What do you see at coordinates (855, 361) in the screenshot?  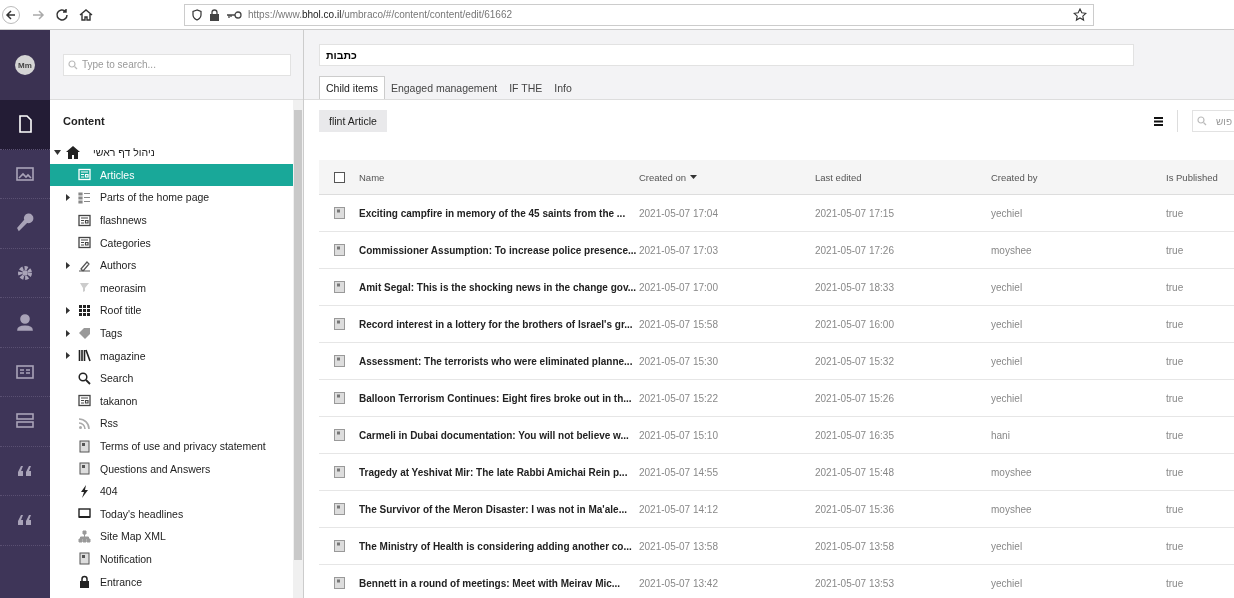 I see `table-cell-text: 2021-05-07 15:32` at bounding box center [855, 361].